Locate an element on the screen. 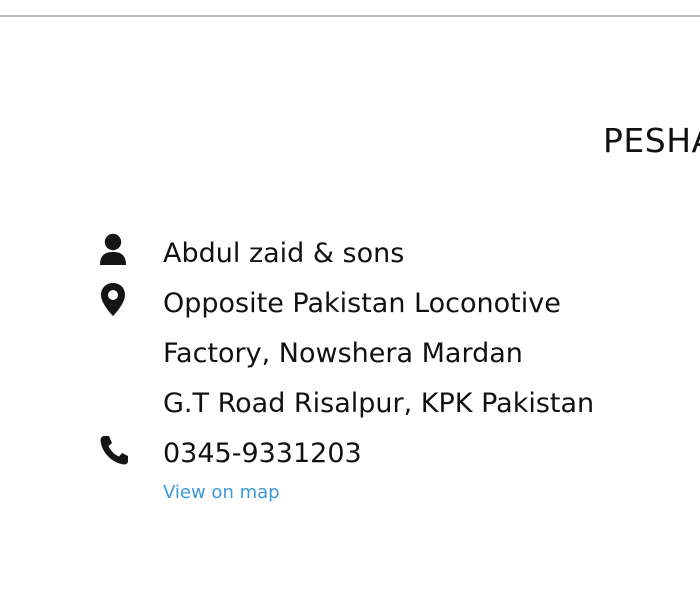  view-on-map-link: View on map is located at coordinates (221, 493).